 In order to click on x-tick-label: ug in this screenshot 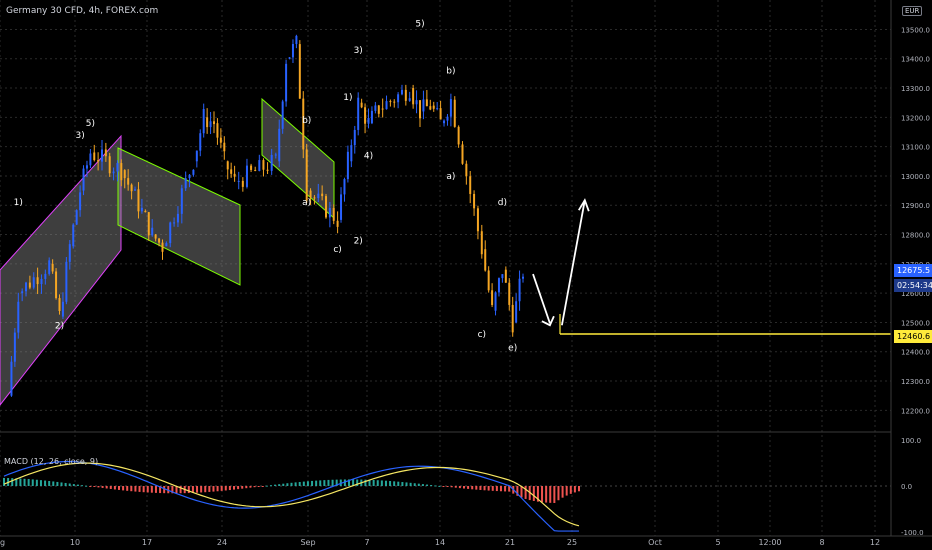, I will do `click(2, 542)`.